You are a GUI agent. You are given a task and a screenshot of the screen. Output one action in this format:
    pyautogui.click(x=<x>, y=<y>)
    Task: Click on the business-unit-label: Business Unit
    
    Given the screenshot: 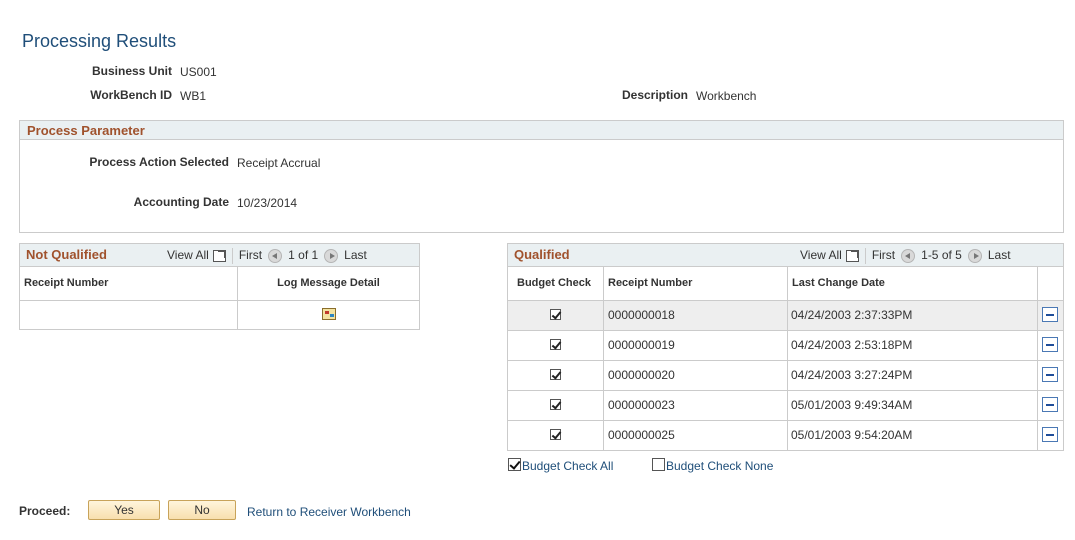 What is the action you would take?
    pyautogui.click(x=131, y=71)
    